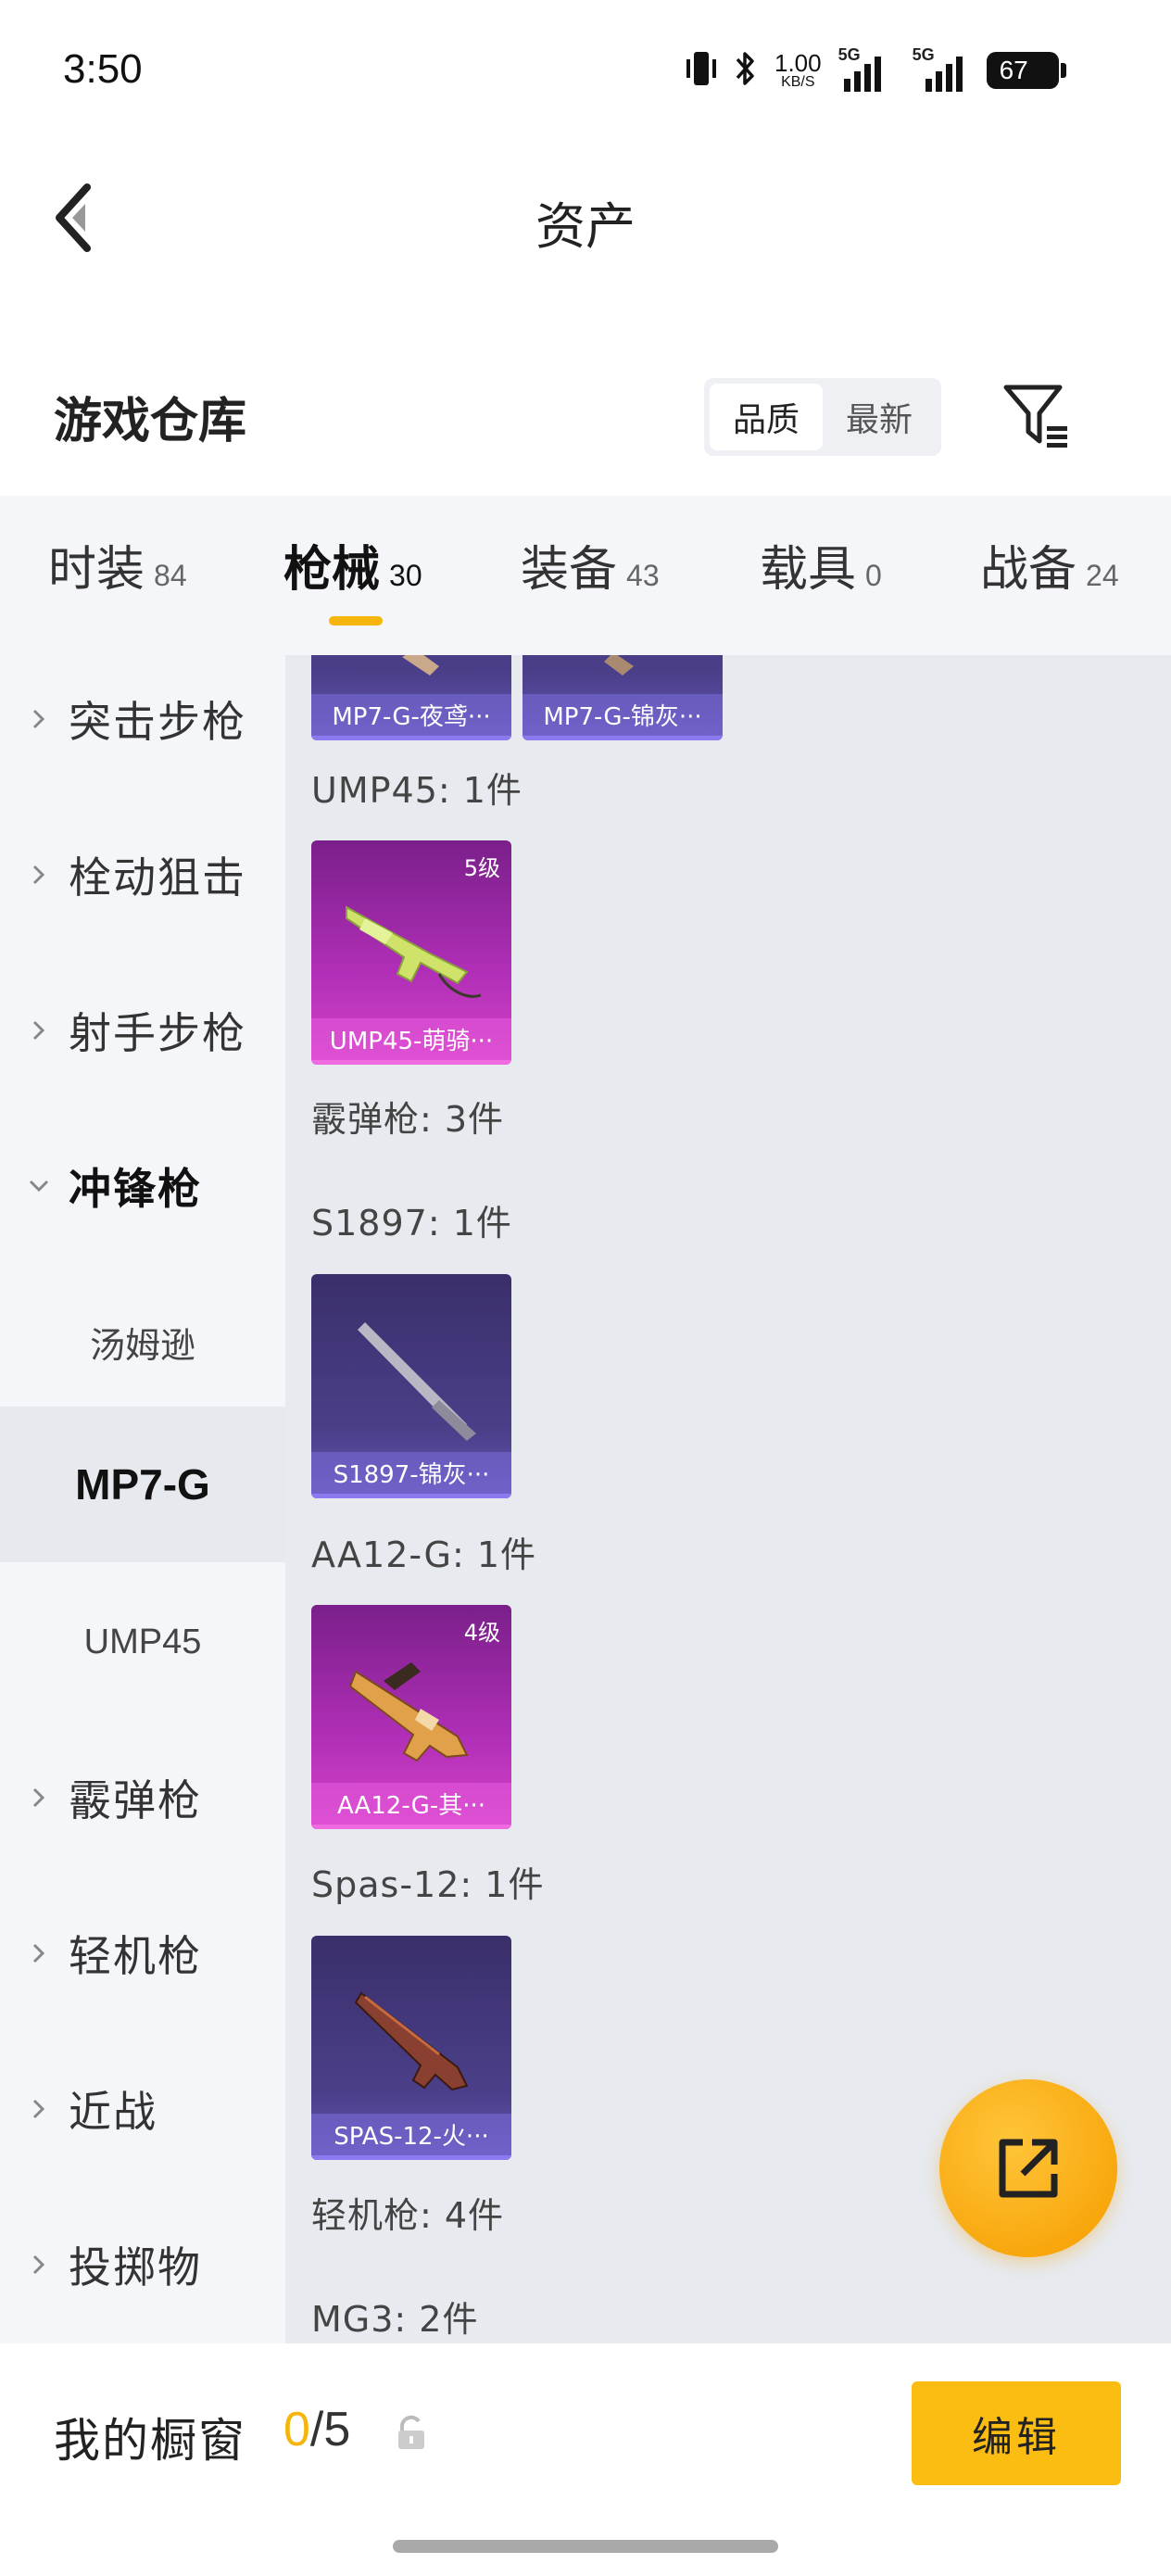  I want to click on filter-button, so click(1038, 417).